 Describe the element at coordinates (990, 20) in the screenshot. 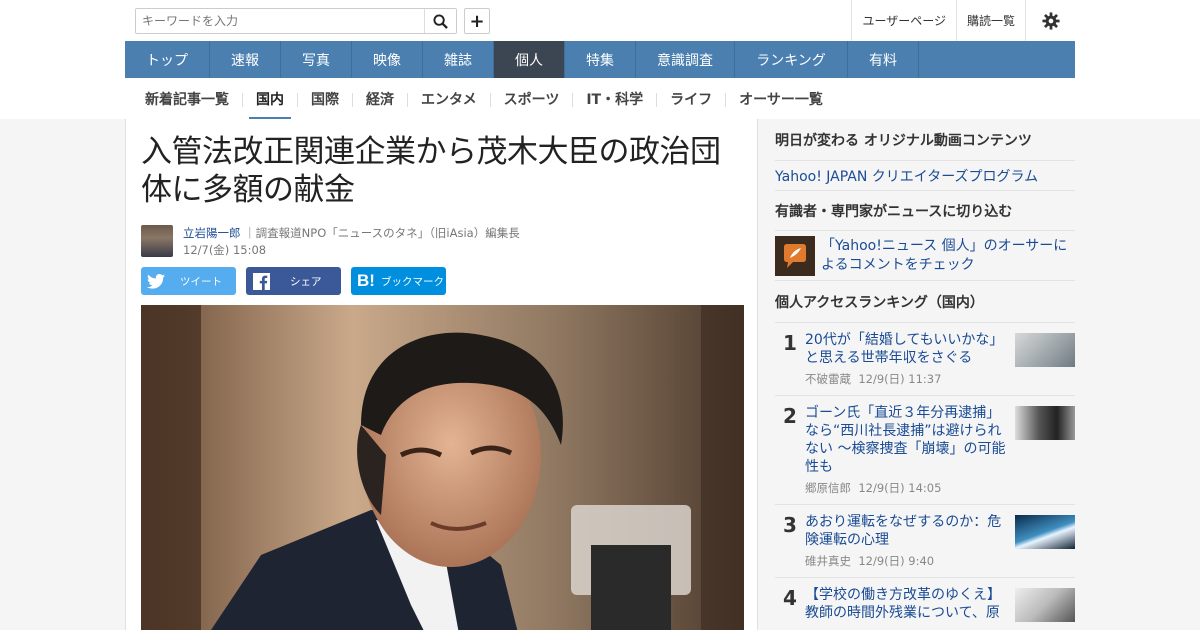

I see `subscriptions-link: 購読一覧` at that location.